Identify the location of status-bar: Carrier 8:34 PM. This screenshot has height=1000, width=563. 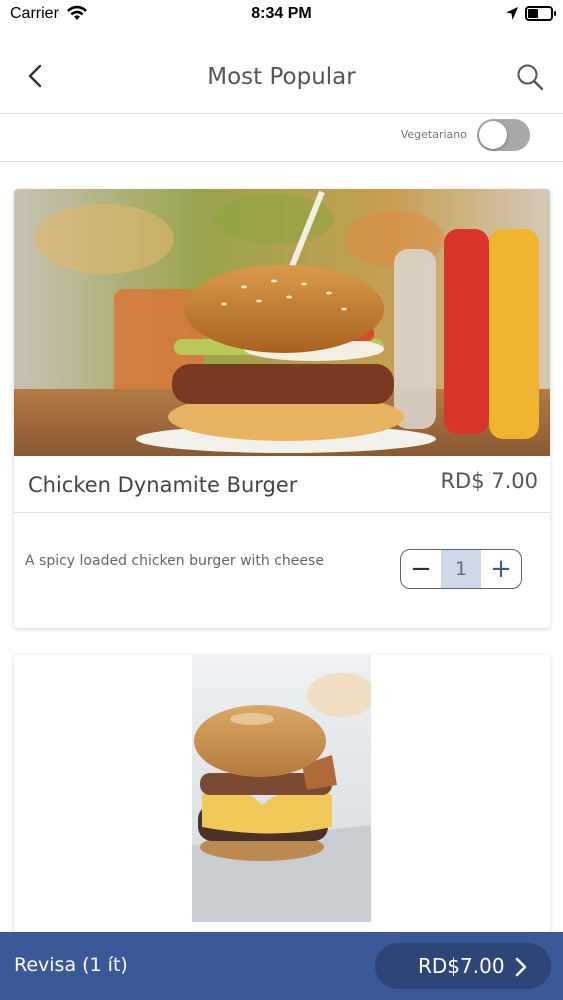
(281, 15).